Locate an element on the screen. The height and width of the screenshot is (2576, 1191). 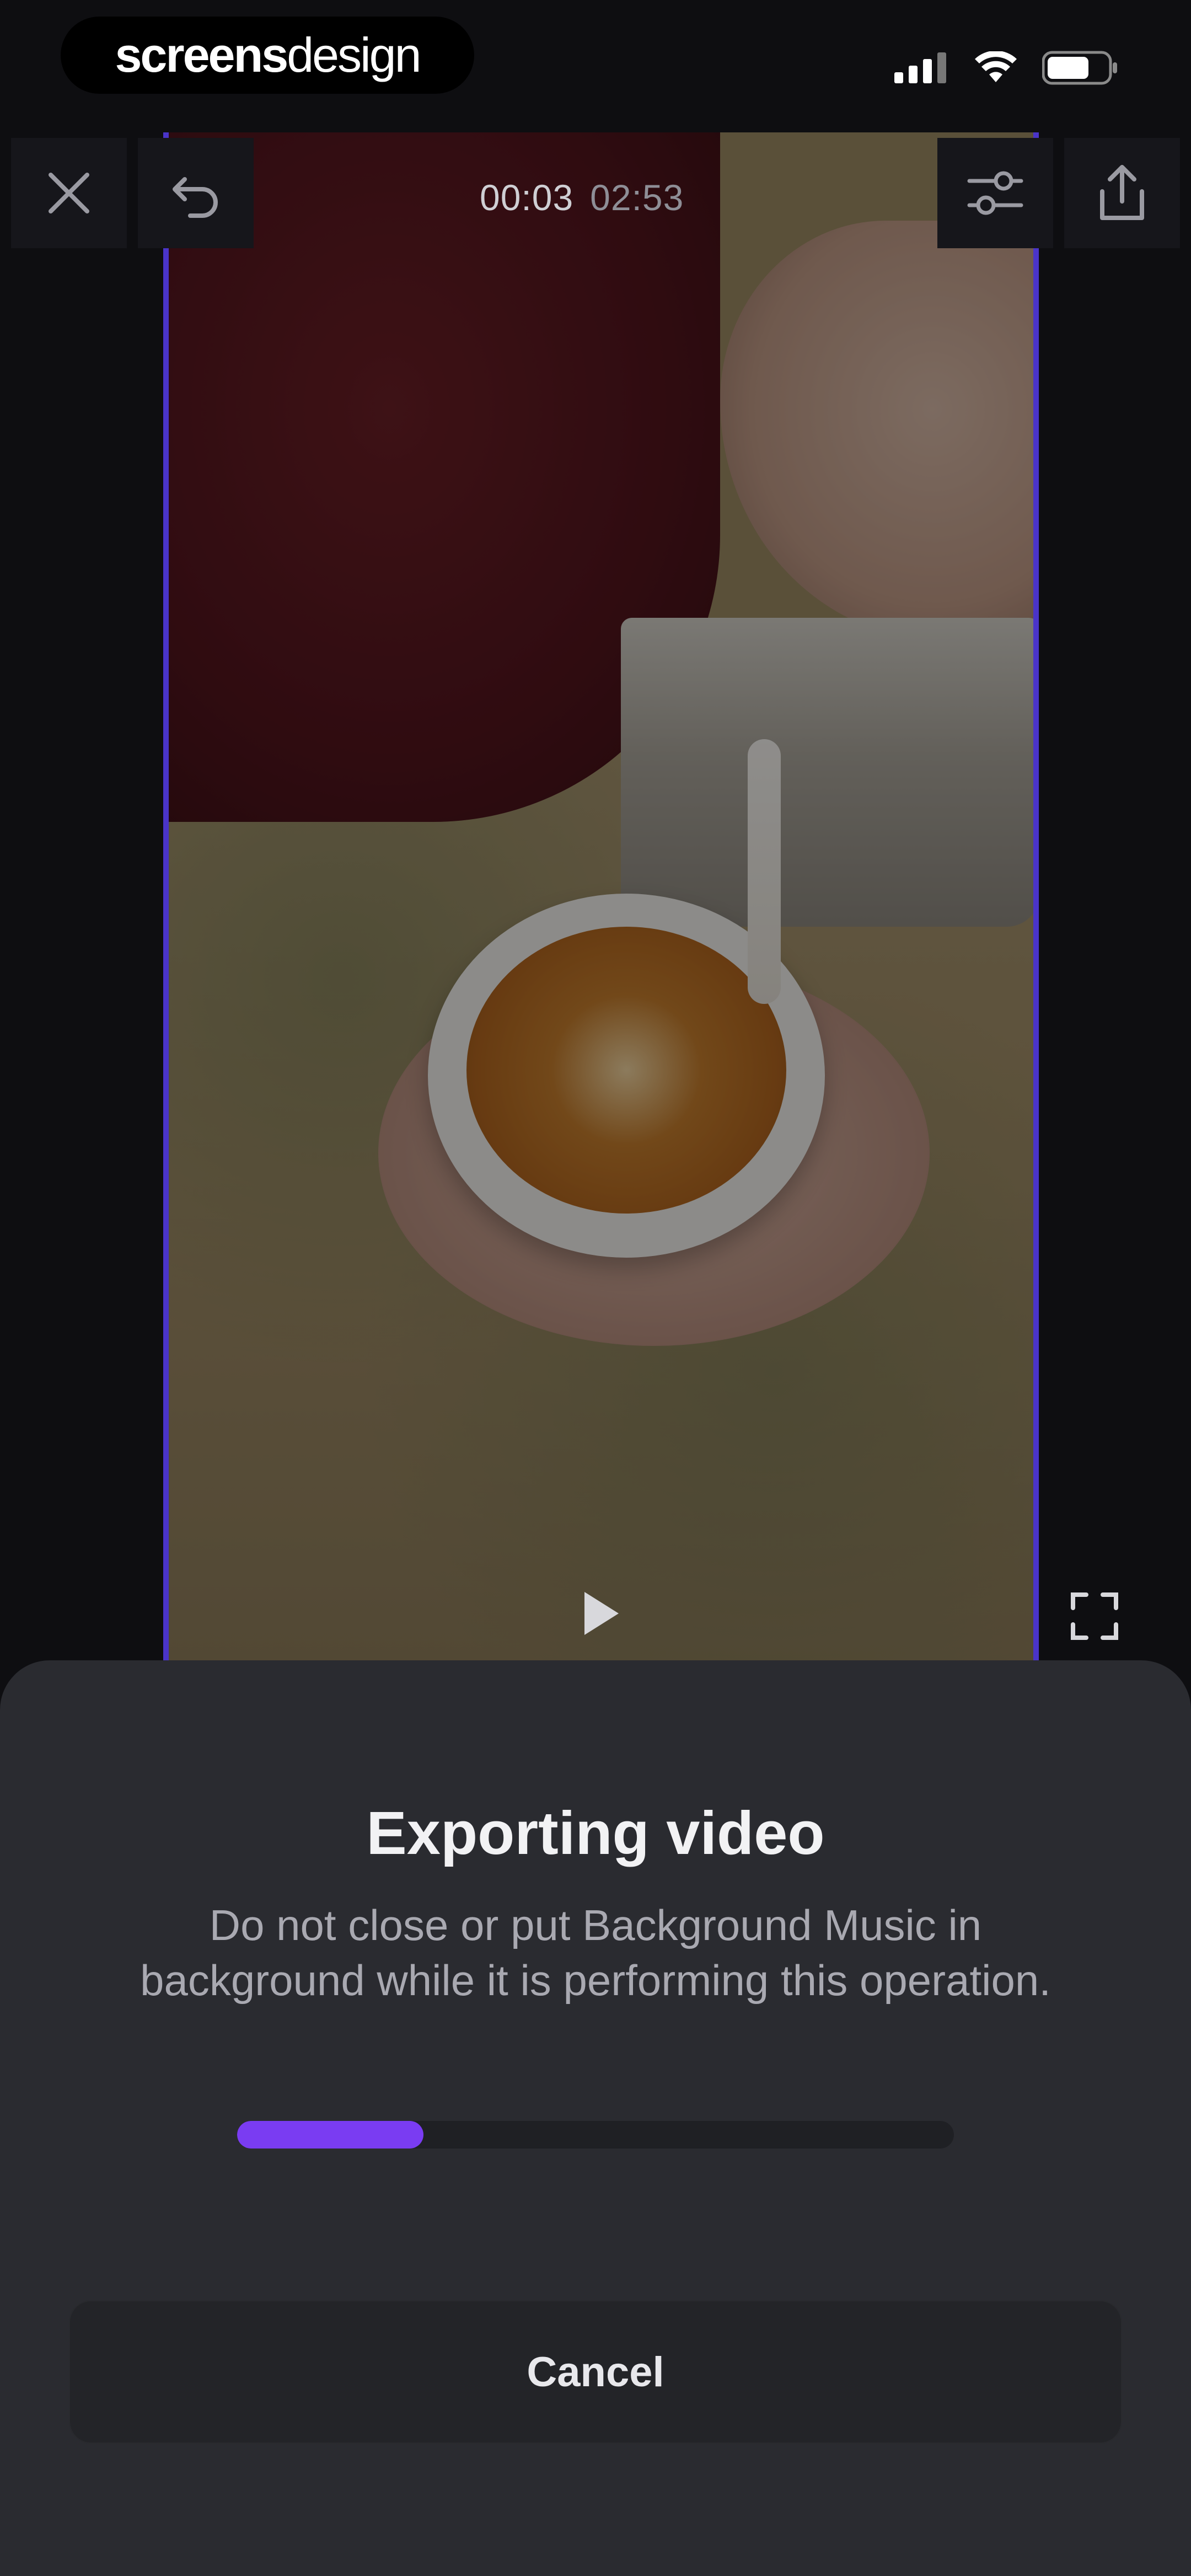
cellular-signal-icon is located at coordinates (920, 67).